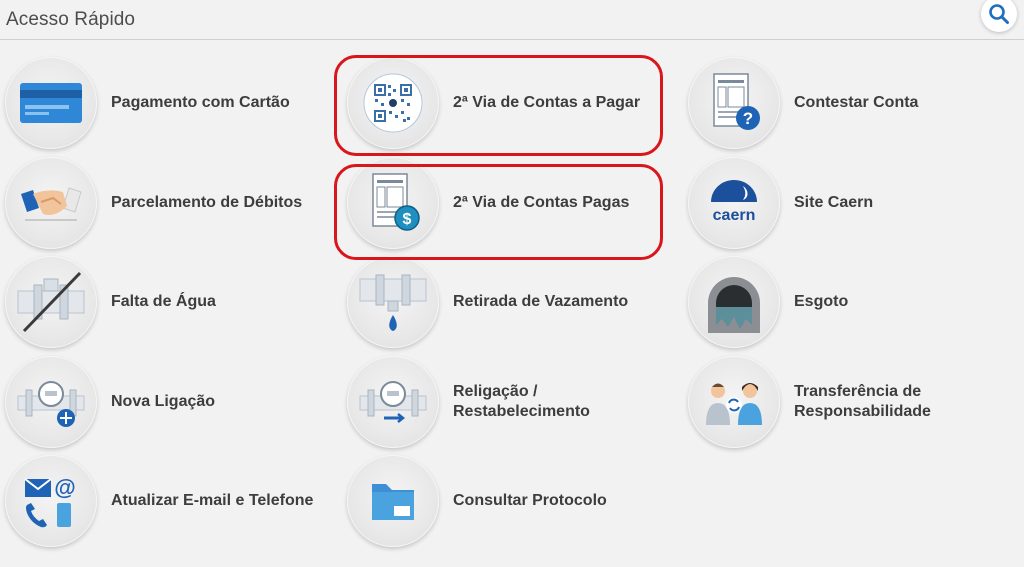 The width and height of the screenshot is (1024, 567). Describe the element at coordinates (71, 19) in the screenshot. I see `page-title: Acesso Rápido` at that location.